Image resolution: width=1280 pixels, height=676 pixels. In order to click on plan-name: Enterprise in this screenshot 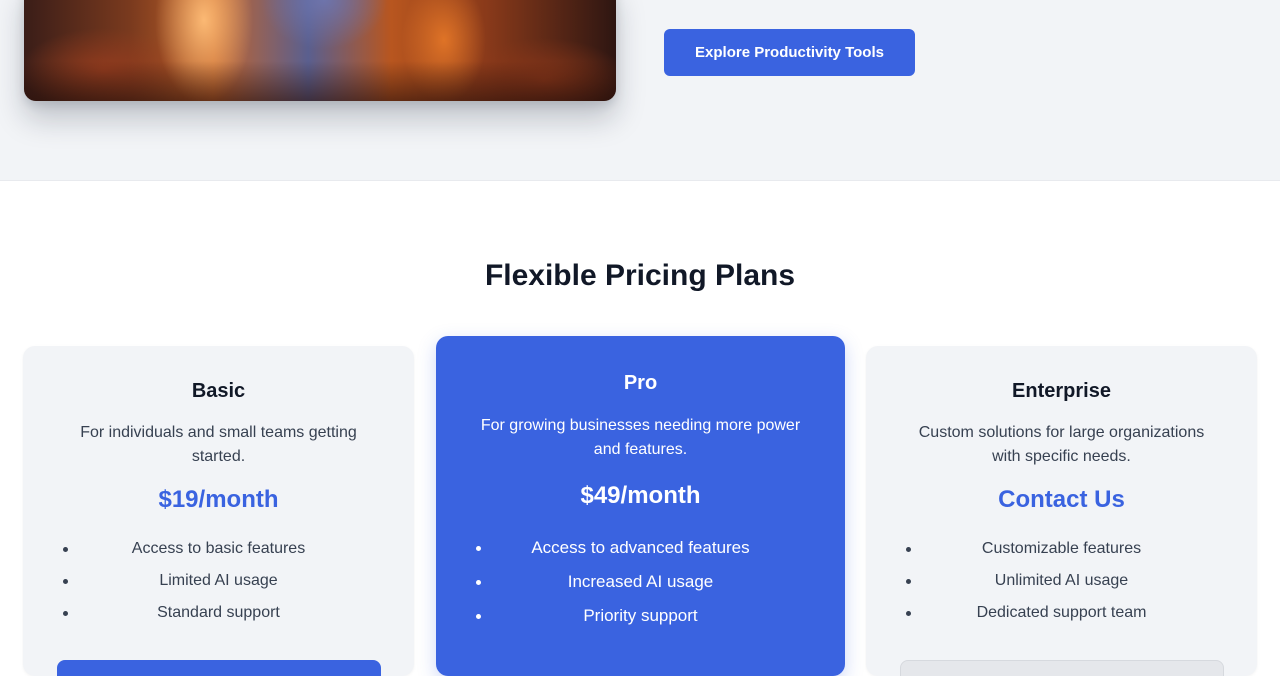, I will do `click(1061, 391)`.